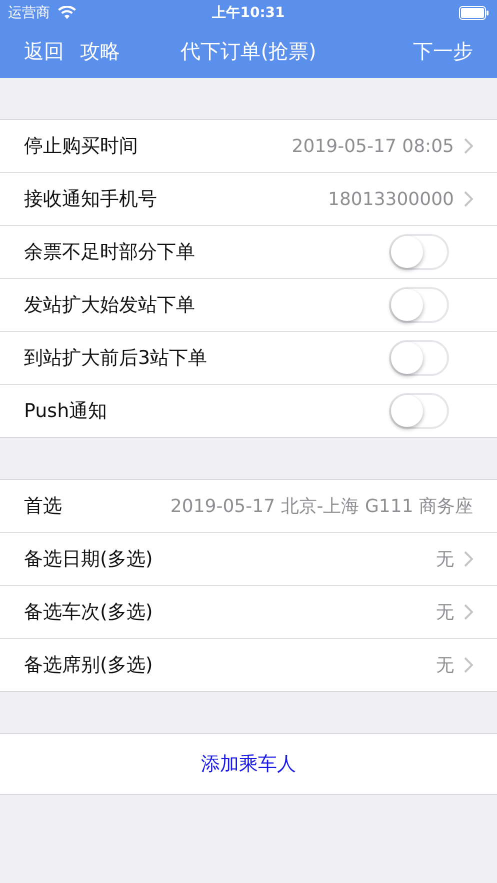 The width and height of the screenshot is (497, 883). What do you see at coordinates (474, 13) in the screenshot?
I see `battery-icon` at bounding box center [474, 13].